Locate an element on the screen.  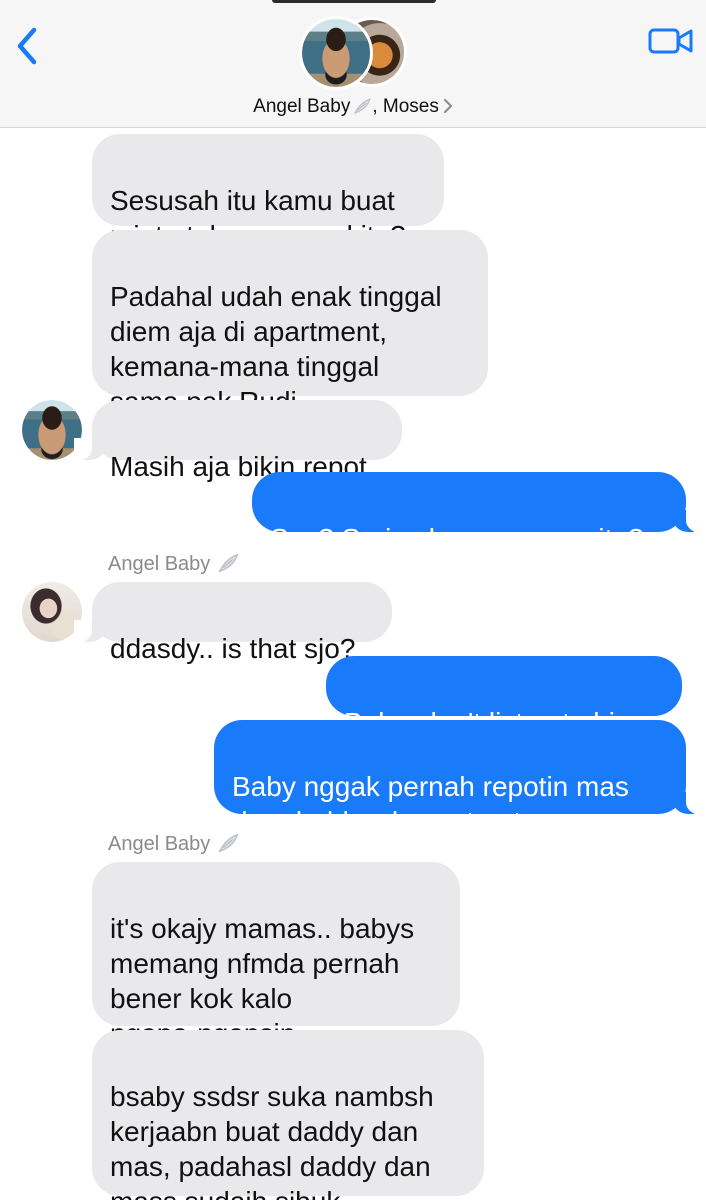
video-camera-icon is located at coordinates (670, 41).